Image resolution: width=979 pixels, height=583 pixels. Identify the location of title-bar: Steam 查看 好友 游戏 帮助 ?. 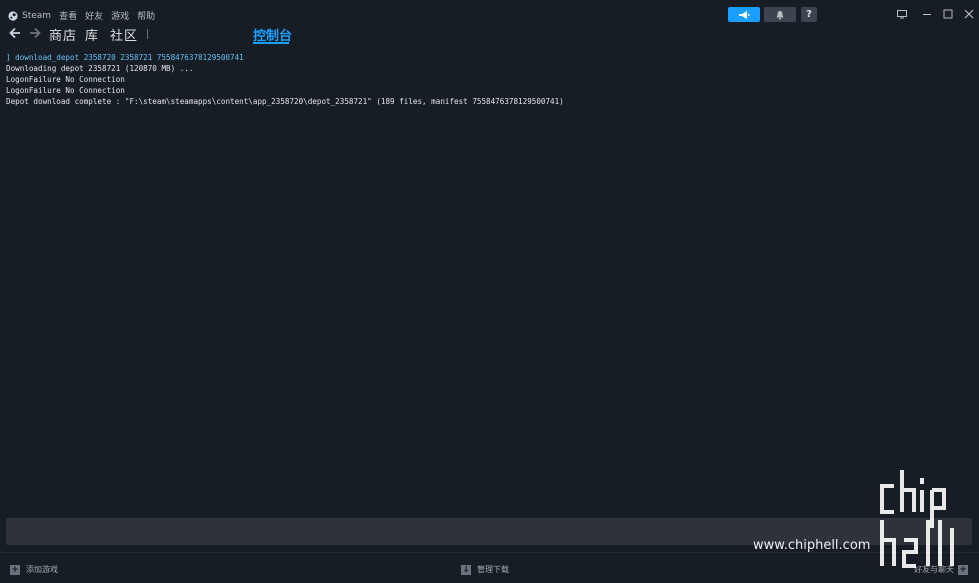
(489, 13).